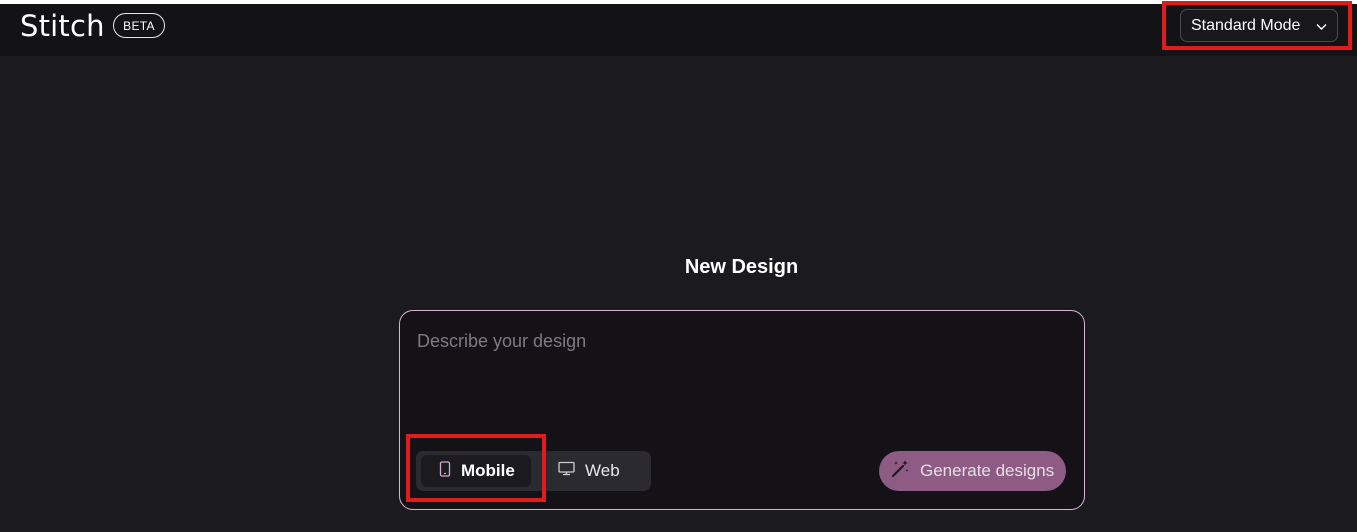 Image resolution: width=1357 pixels, height=532 pixels. I want to click on generate-designs-button: Generate designs, so click(972, 471).